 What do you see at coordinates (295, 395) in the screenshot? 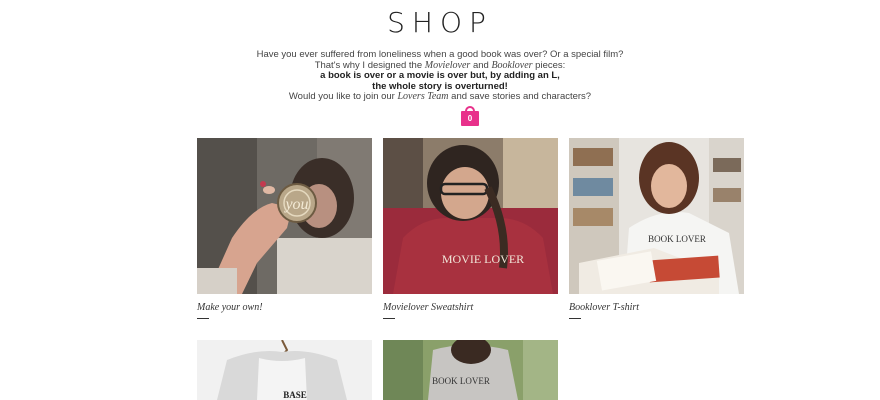
I see `sweater-print: BASE` at bounding box center [295, 395].